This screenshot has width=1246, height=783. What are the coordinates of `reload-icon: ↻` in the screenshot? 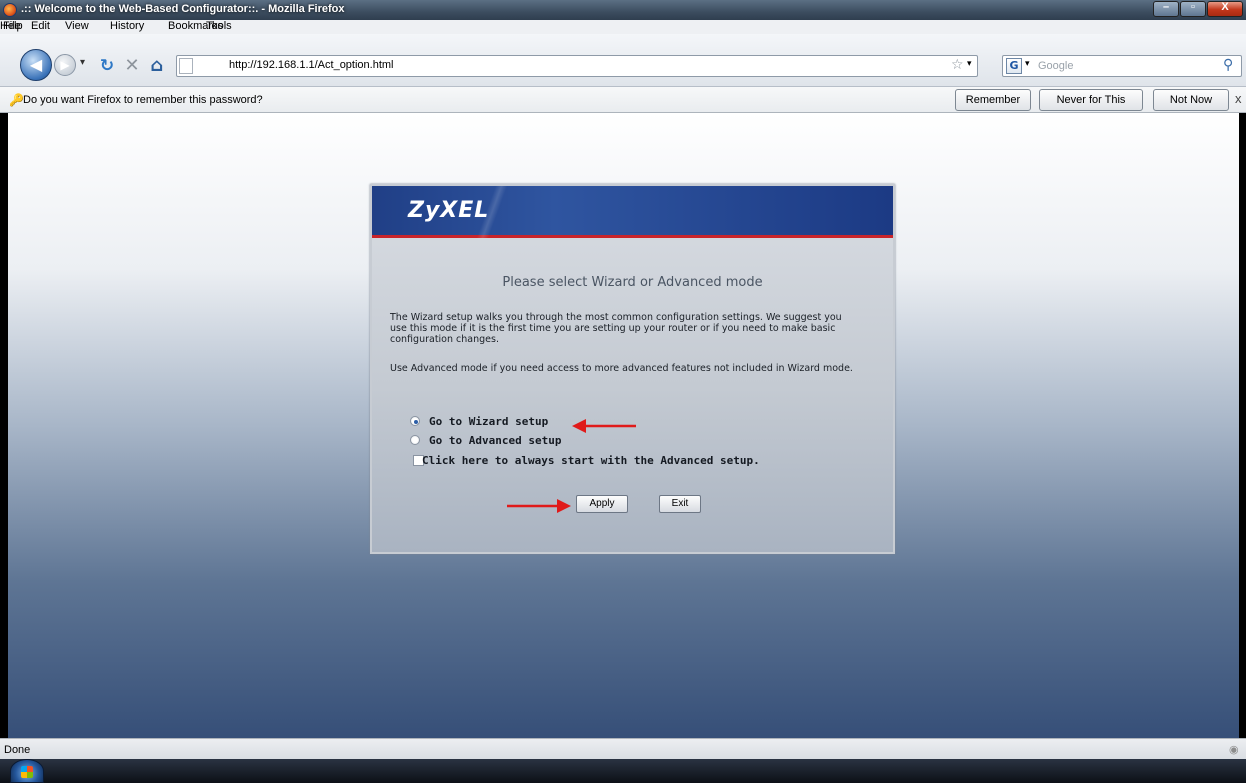 It's located at (107, 66).